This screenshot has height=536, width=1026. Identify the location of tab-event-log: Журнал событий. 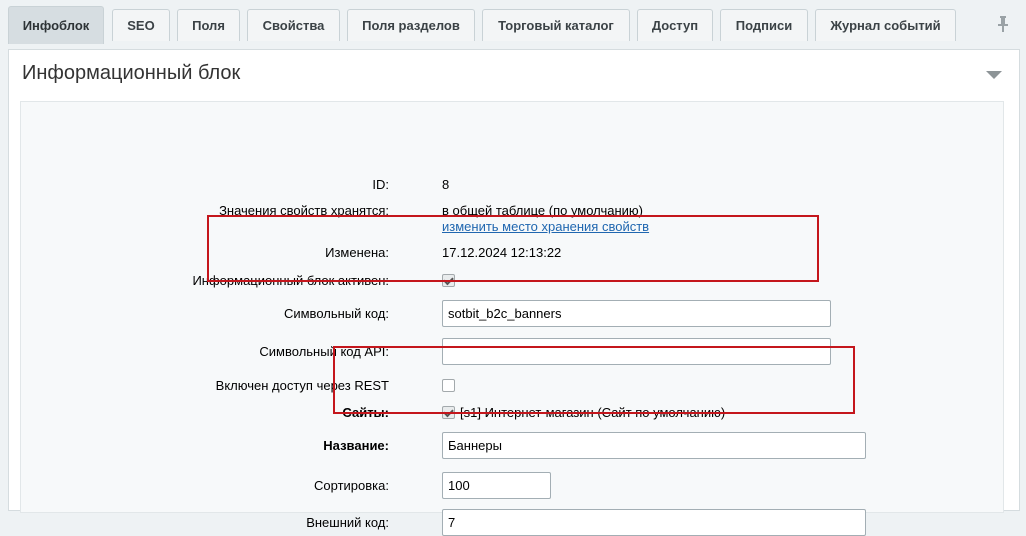
(885, 25).